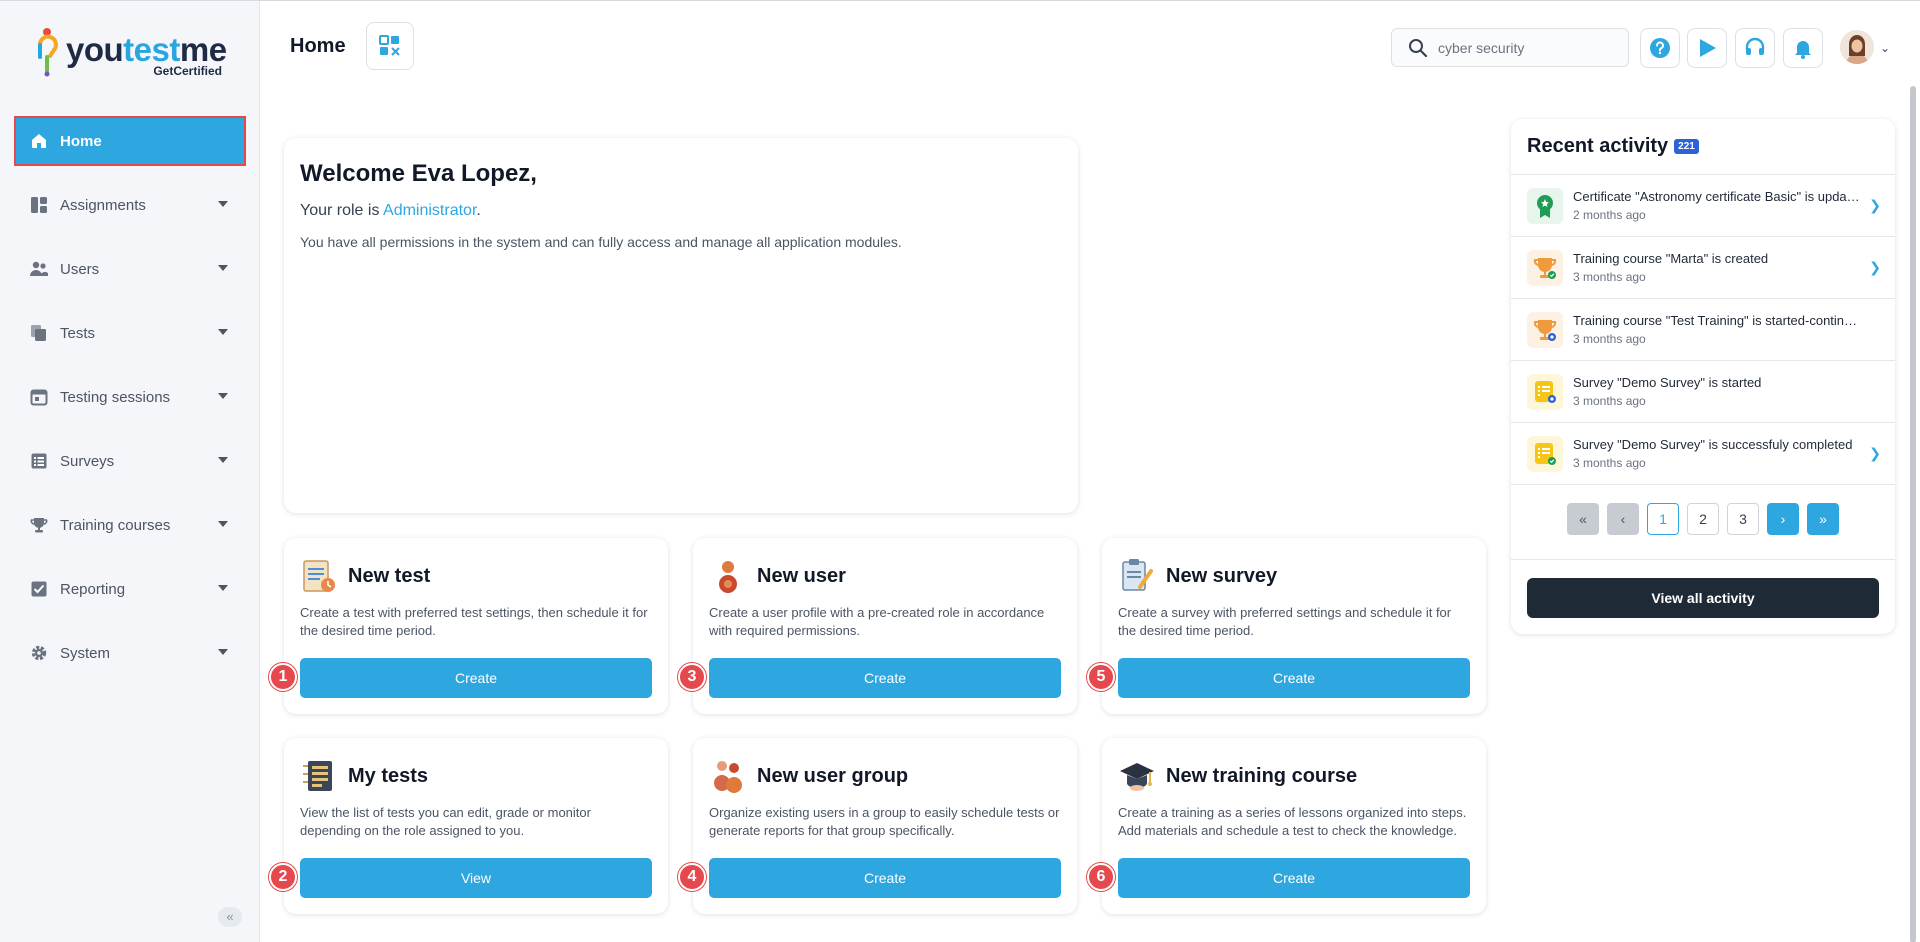  I want to click on page-2-button: 2, so click(1703, 519).